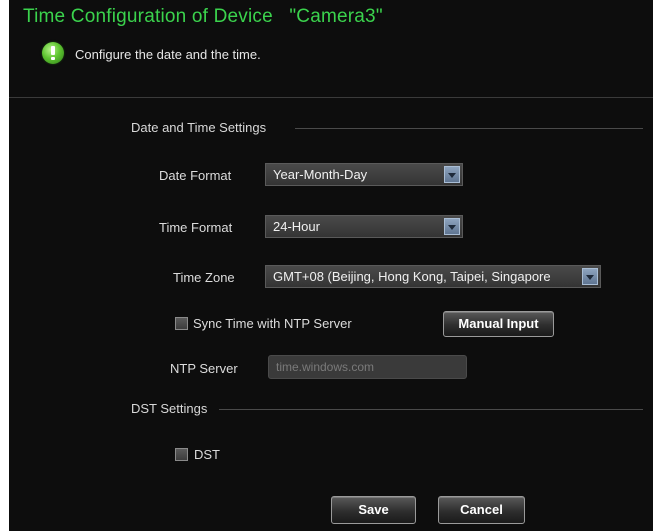  I want to click on dst-label: DST, so click(207, 454).